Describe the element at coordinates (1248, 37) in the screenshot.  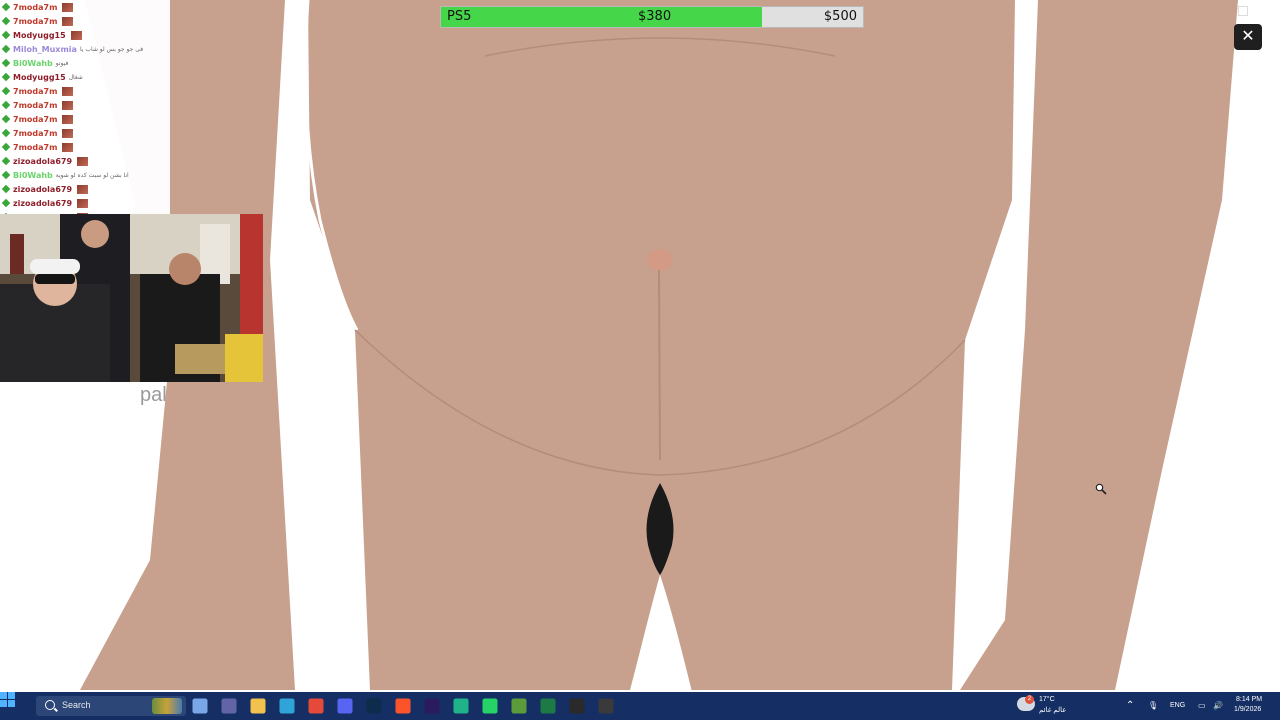
I see `close-button: ✕` at that location.